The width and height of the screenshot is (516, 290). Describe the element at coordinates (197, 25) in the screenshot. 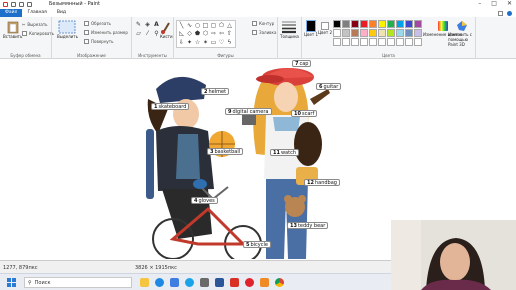

I see `oval-shape-icon: ○` at that location.